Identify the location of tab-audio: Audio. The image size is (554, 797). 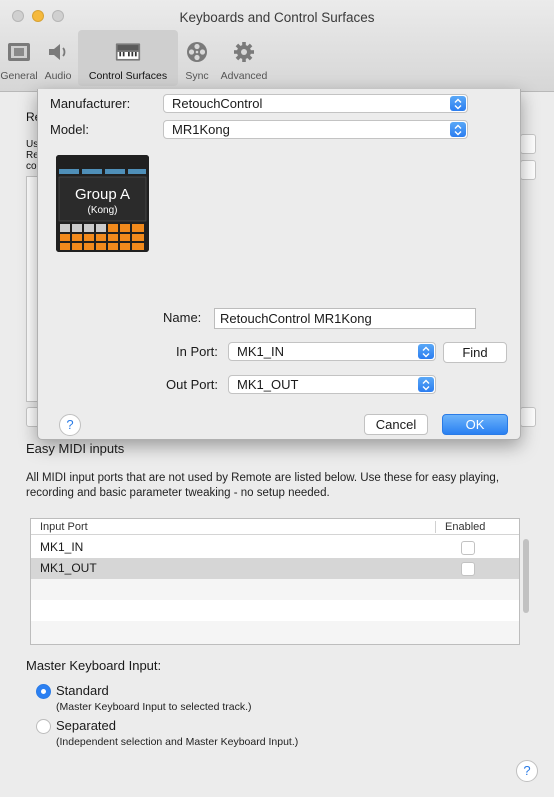
(58, 58).